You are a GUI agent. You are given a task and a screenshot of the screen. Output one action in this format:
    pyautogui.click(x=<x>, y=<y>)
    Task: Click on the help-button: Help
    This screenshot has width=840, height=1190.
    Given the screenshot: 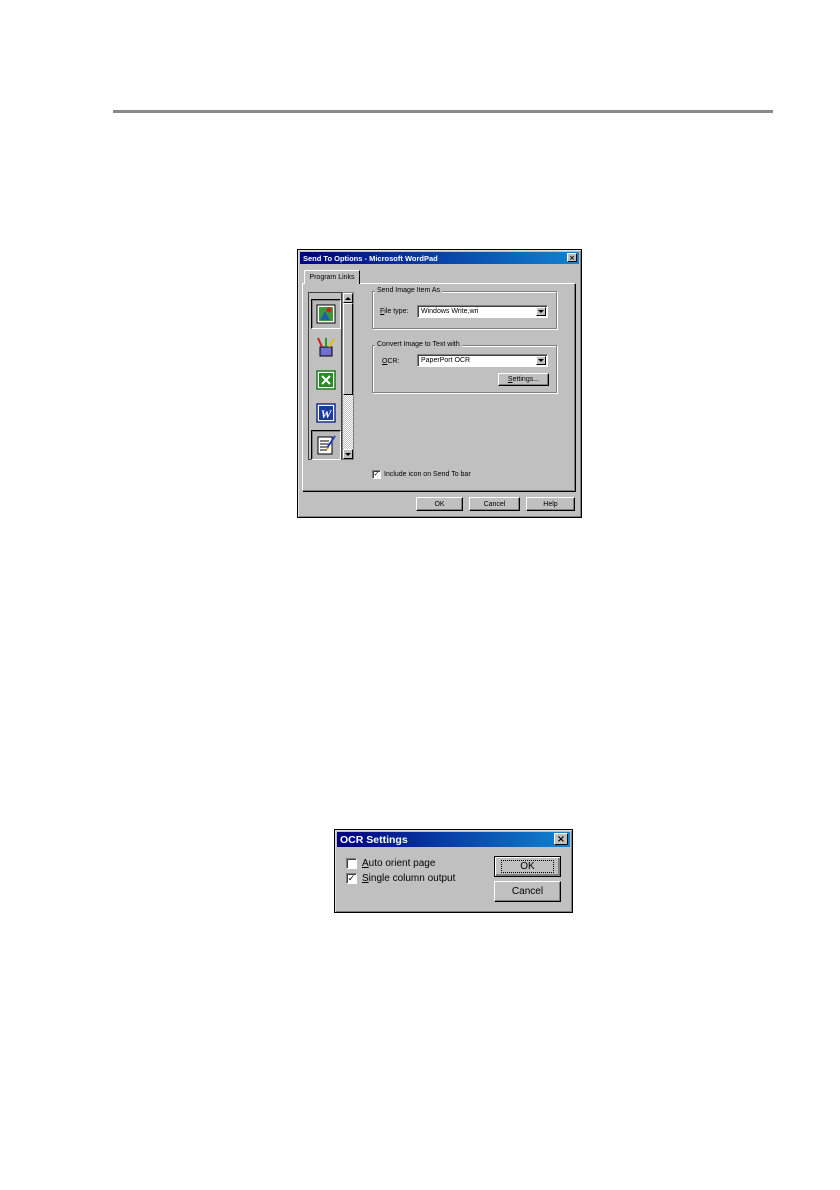 What is the action you would take?
    pyautogui.click(x=550, y=504)
    